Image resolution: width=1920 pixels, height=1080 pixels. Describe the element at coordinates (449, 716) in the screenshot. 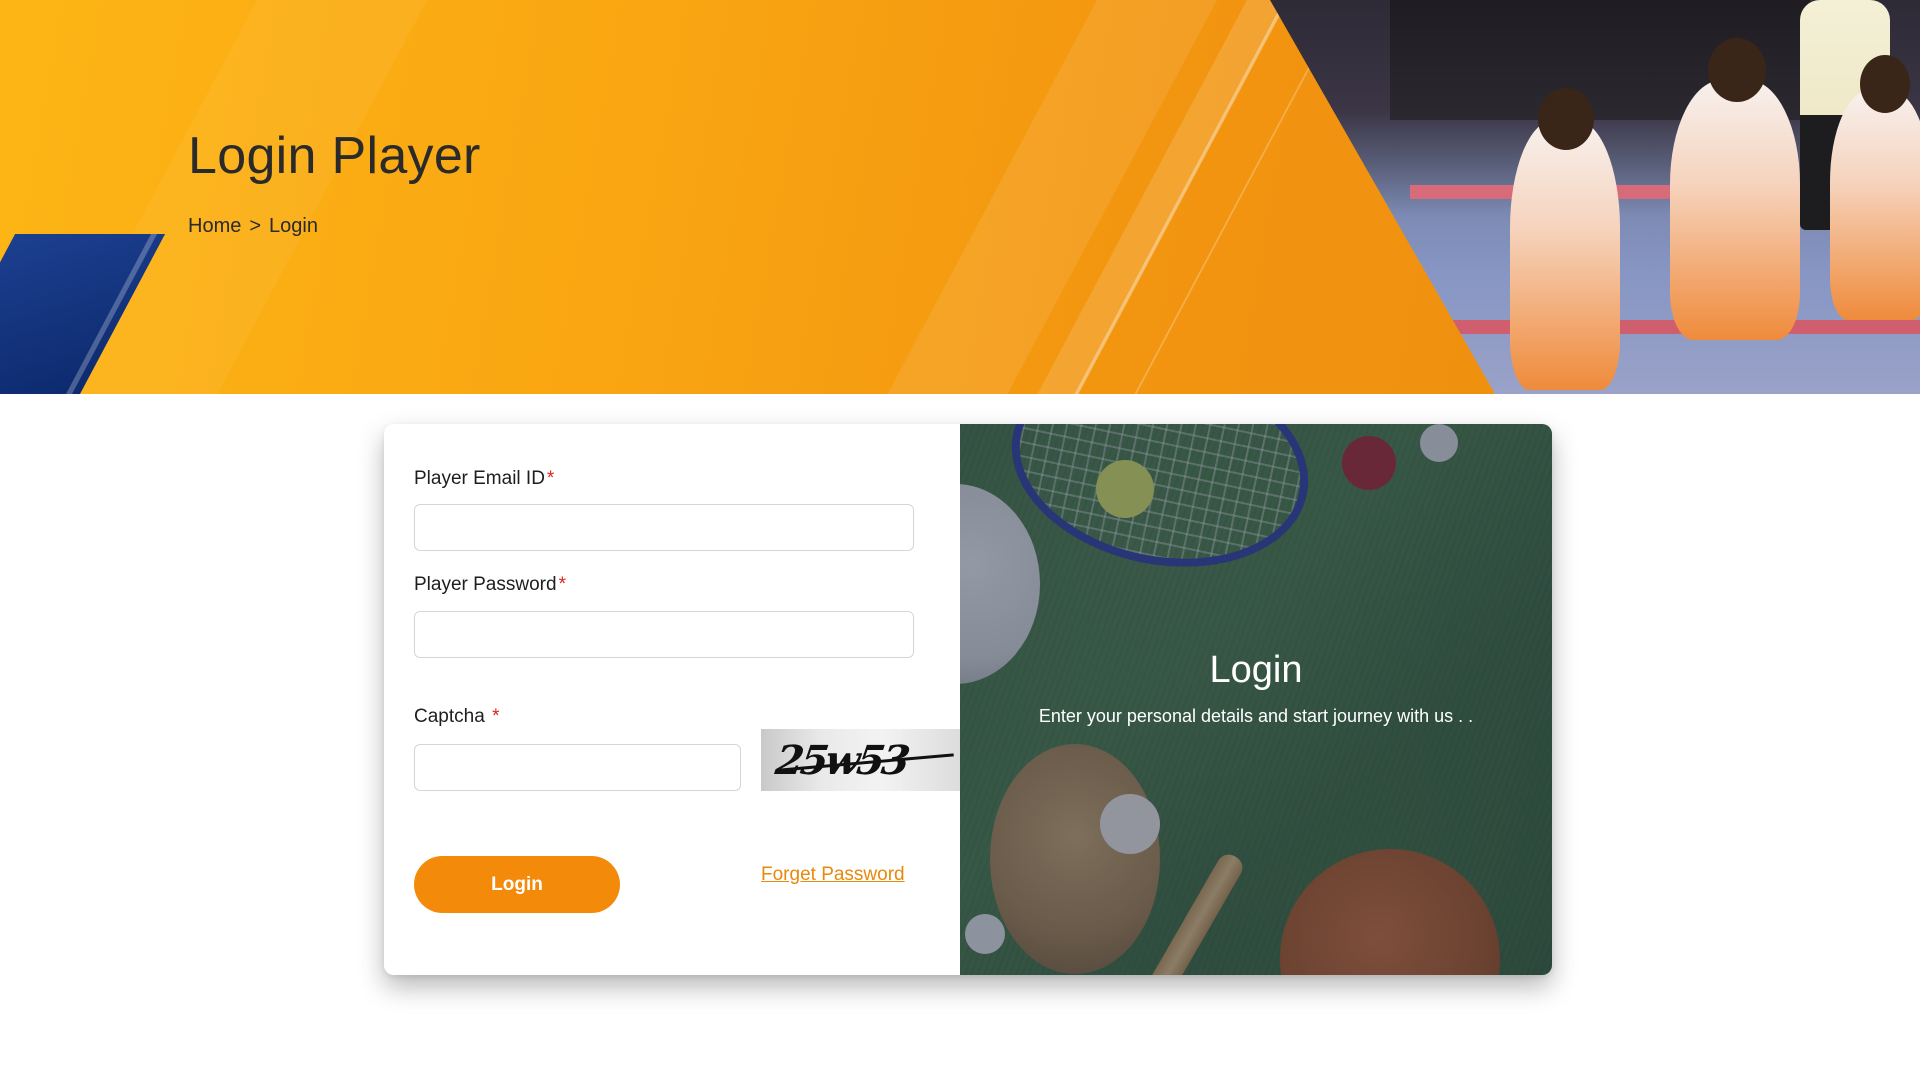

I see `captcha-label-text: Captcha` at that location.